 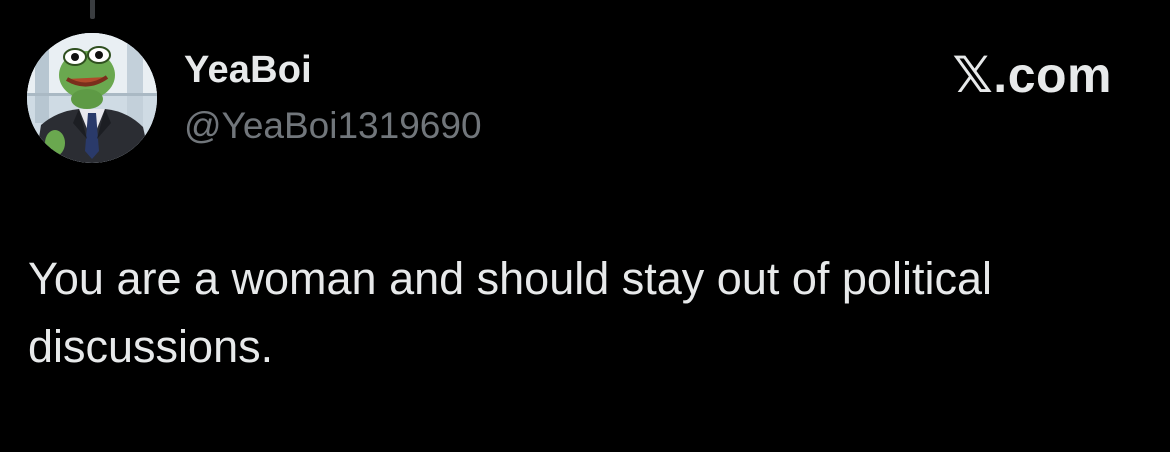 I want to click on thread-connector-line, so click(x=92, y=9).